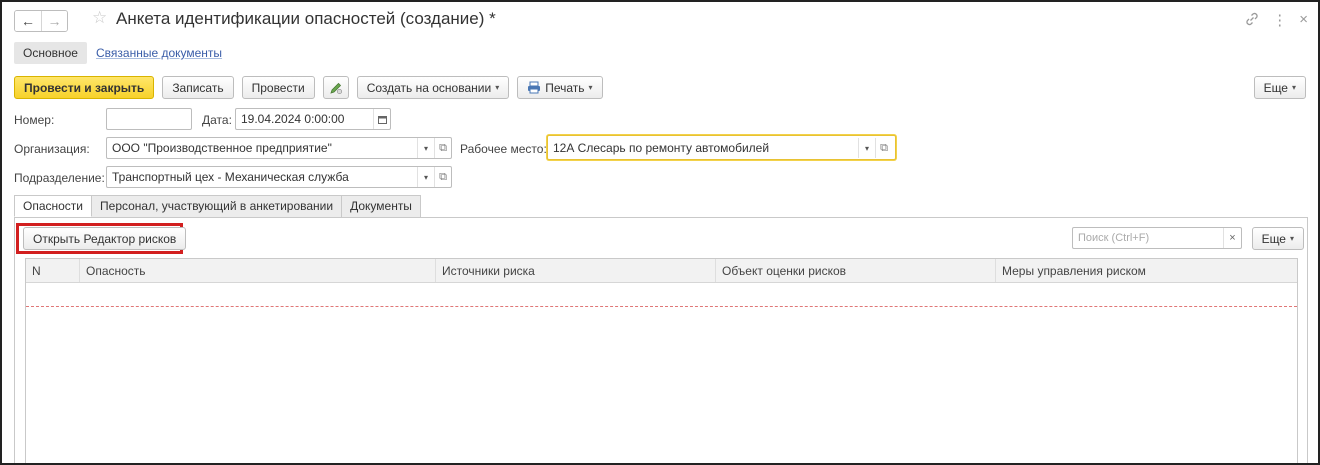 This screenshot has height=465, width=1320. I want to click on tab-documents: Документы, so click(381, 206).